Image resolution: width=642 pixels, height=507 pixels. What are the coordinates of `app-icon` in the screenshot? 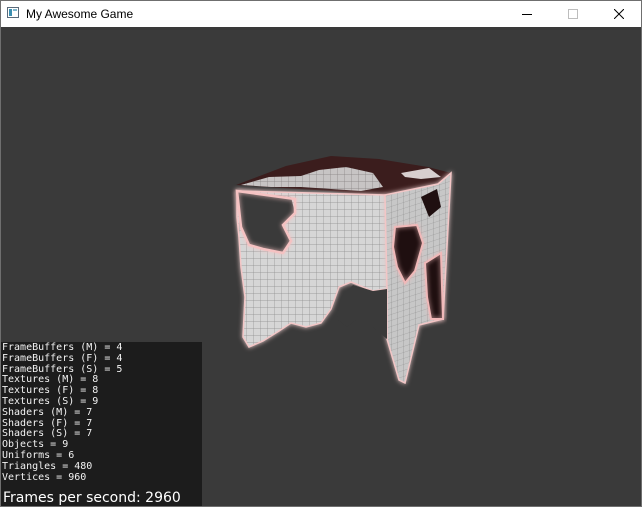 It's located at (13, 12).